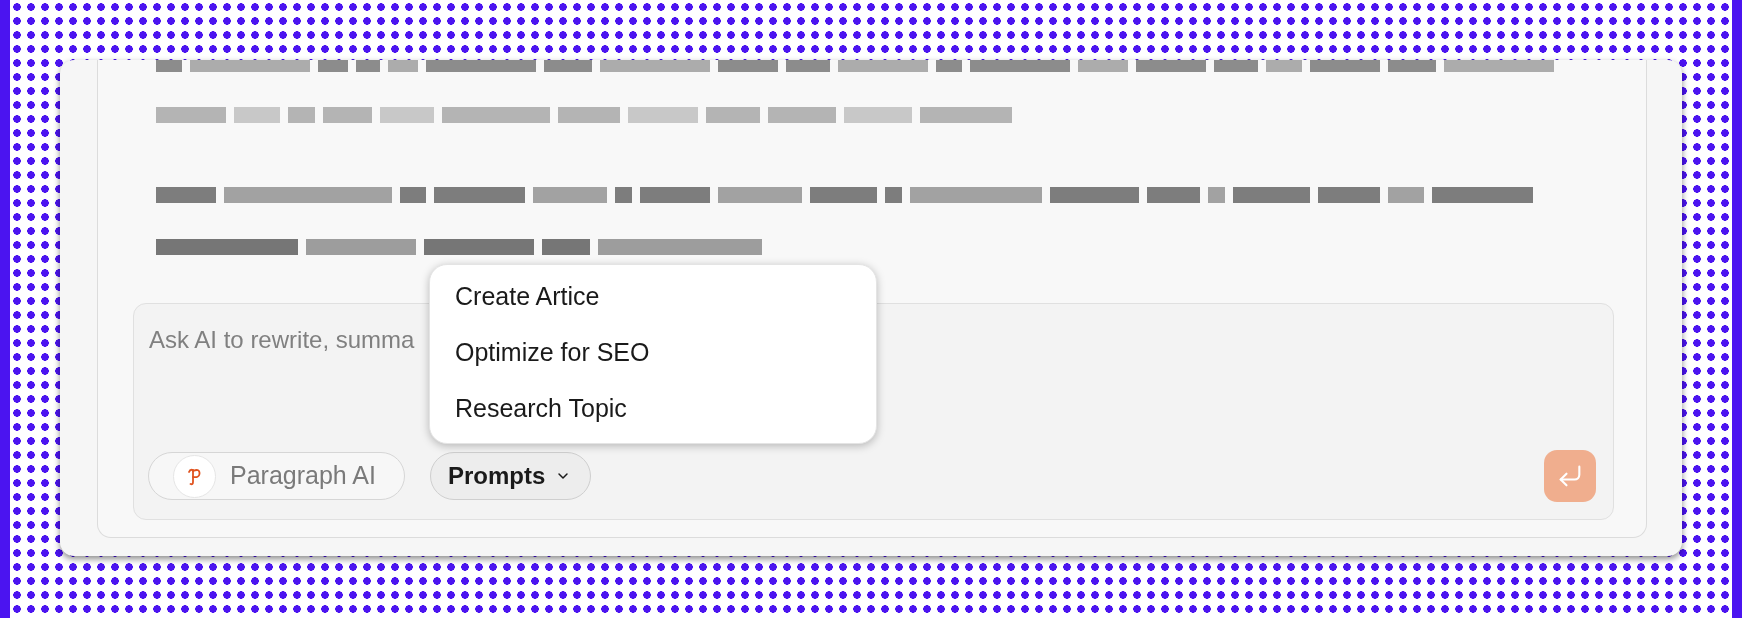 The width and height of the screenshot is (1742, 618). What do you see at coordinates (653, 297) in the screenshot?
I see `menu-item: Create Artice` at bounding box center [653, 297].